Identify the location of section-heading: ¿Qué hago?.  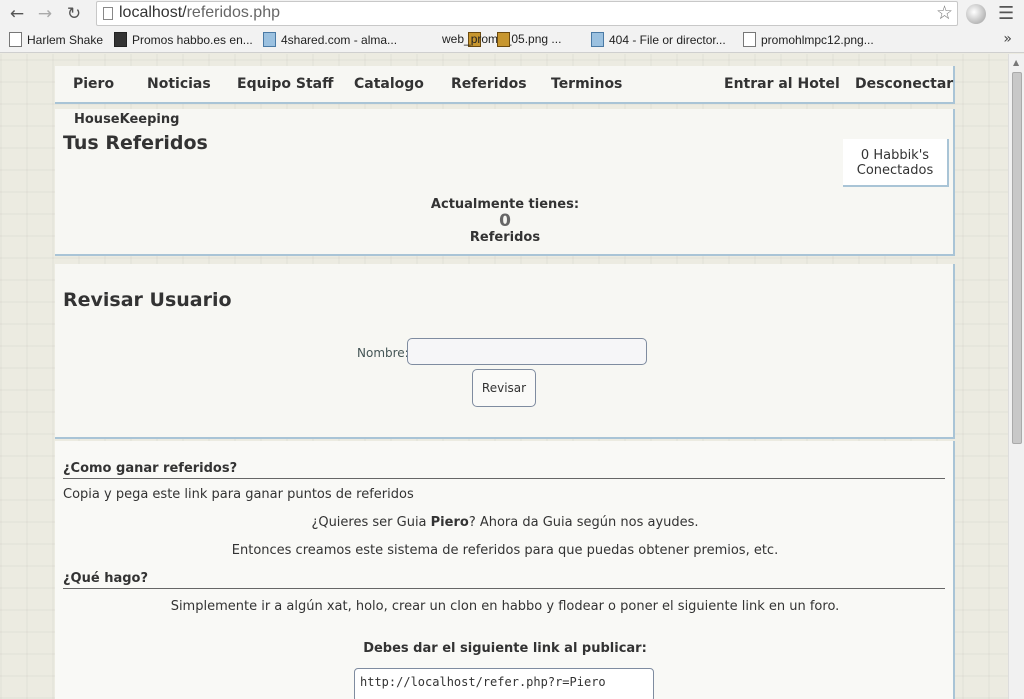
(504, 580).